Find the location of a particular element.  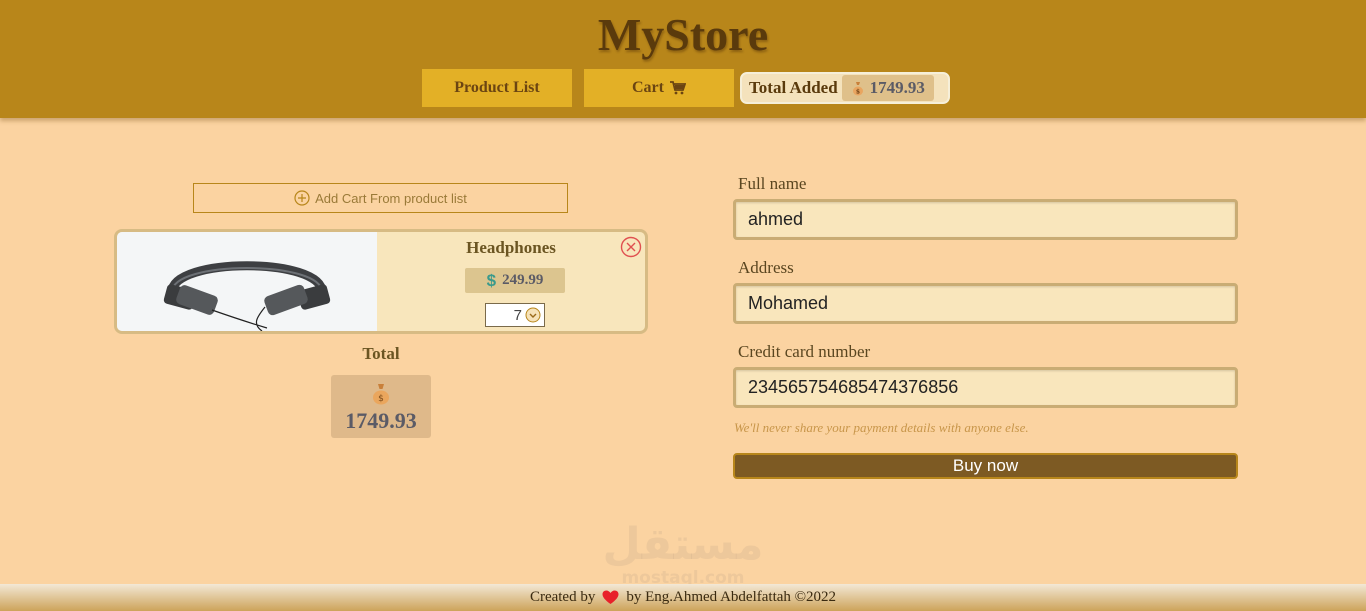

footer-author: by Eng.Ahmed Abdelfattah ©2022 is located at coordinates (731, 597).